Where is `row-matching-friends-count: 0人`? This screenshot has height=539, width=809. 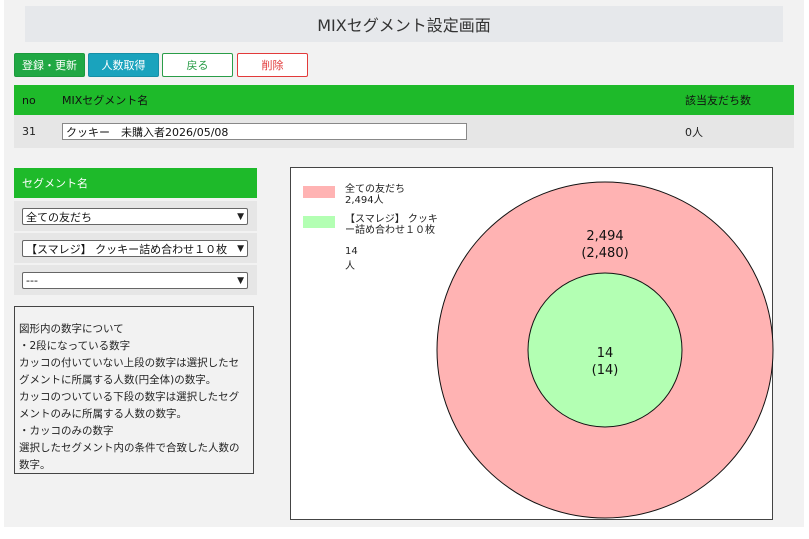
row-matching-friends-count: 0人 is located at coordinates (694, 132).